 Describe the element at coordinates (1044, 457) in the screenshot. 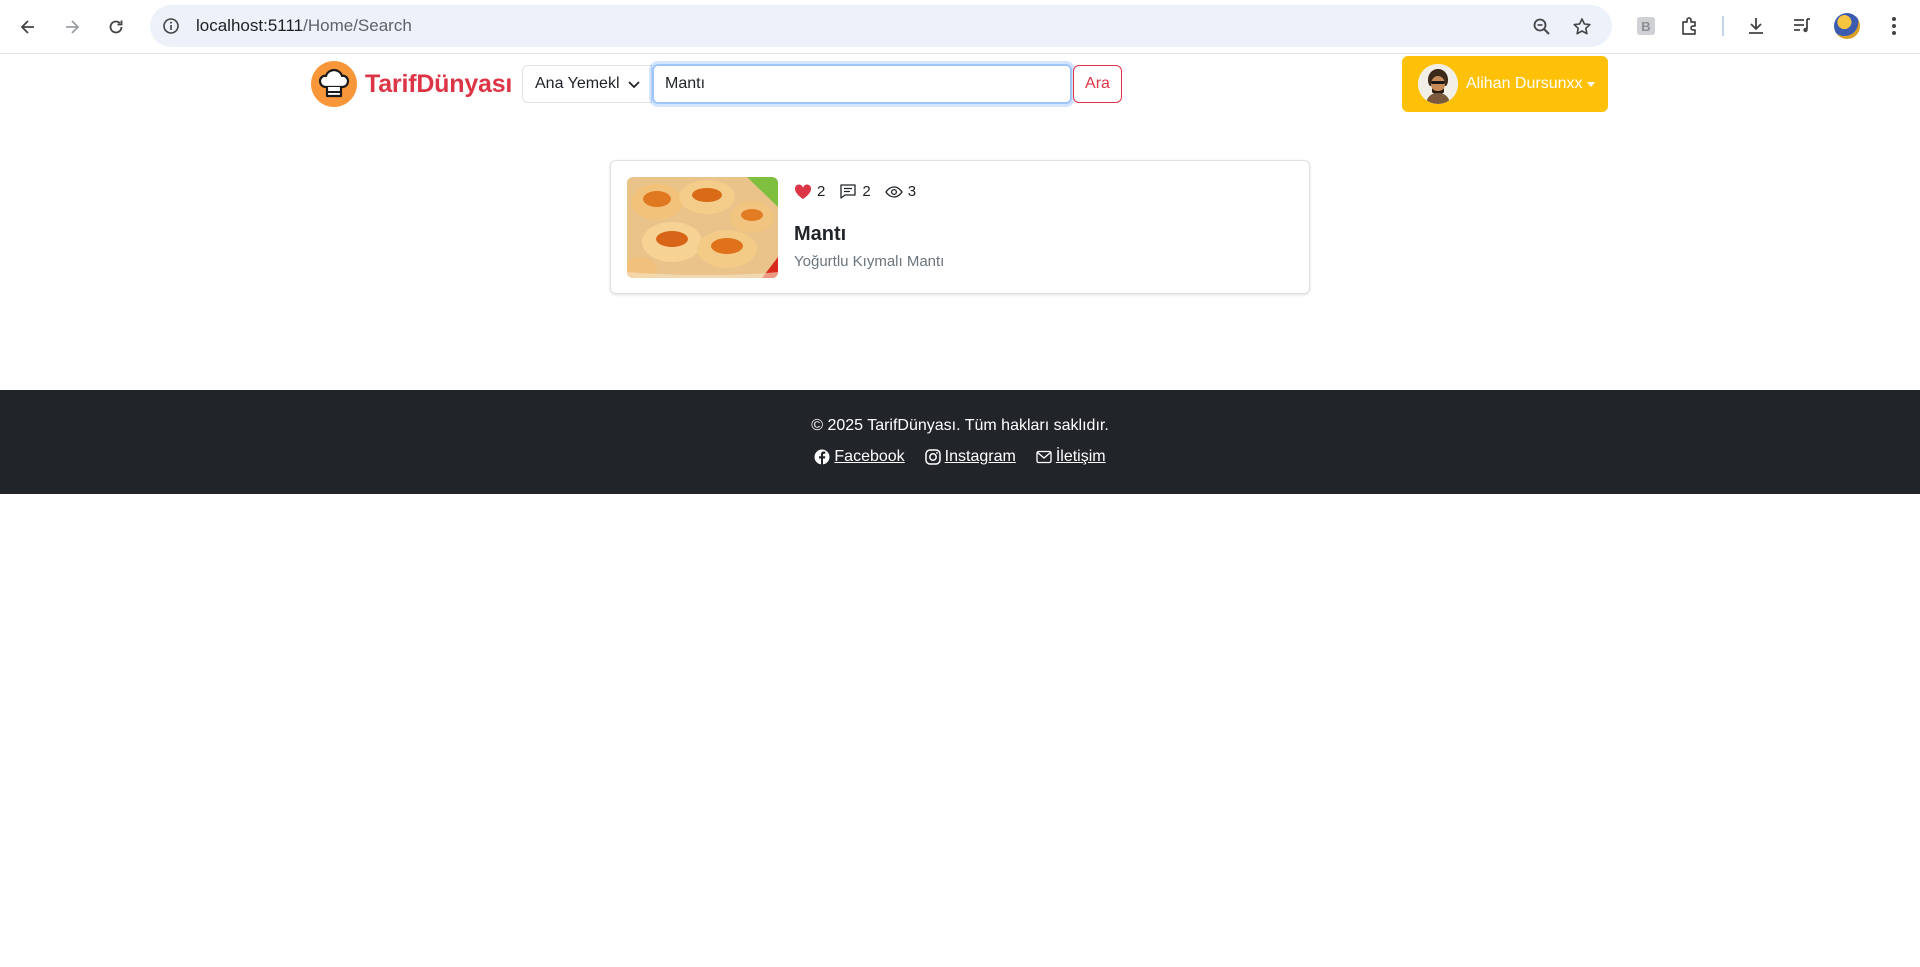

I see `envelope-icon` at that location.